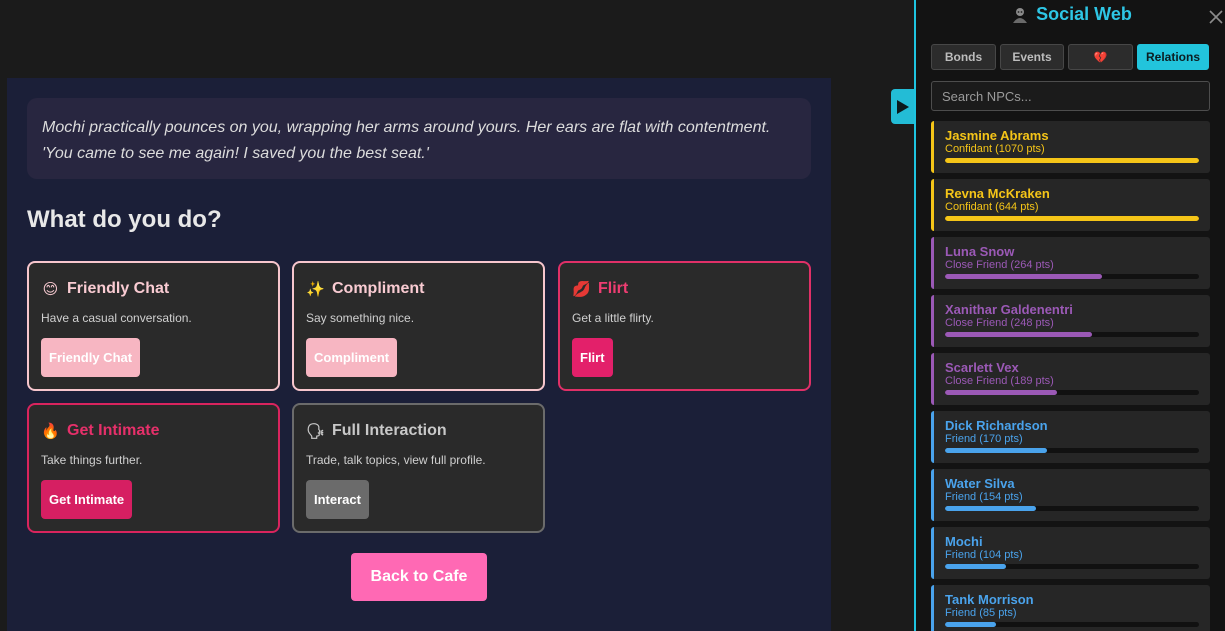  Describe the element at coordinates (592, 357) in the screenshot. I see `flirt-button: Flirt` at that location.